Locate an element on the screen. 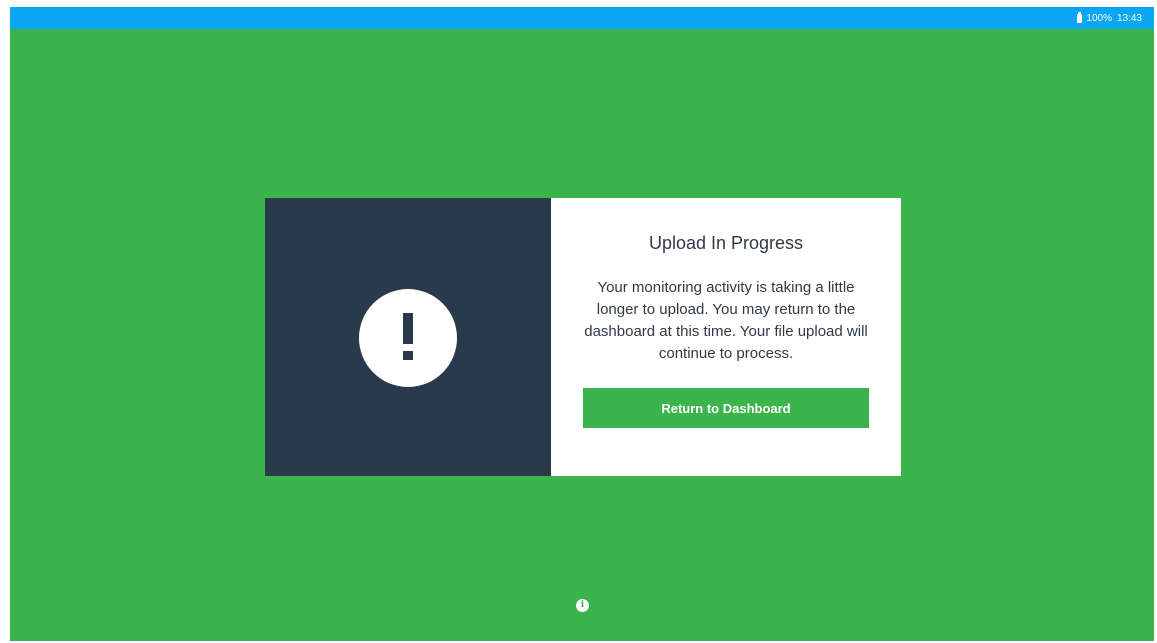 Image resolution: width=1157 pixels, height=643 pixels. status-time: 13:43 is located at coordinates (1129, 18).